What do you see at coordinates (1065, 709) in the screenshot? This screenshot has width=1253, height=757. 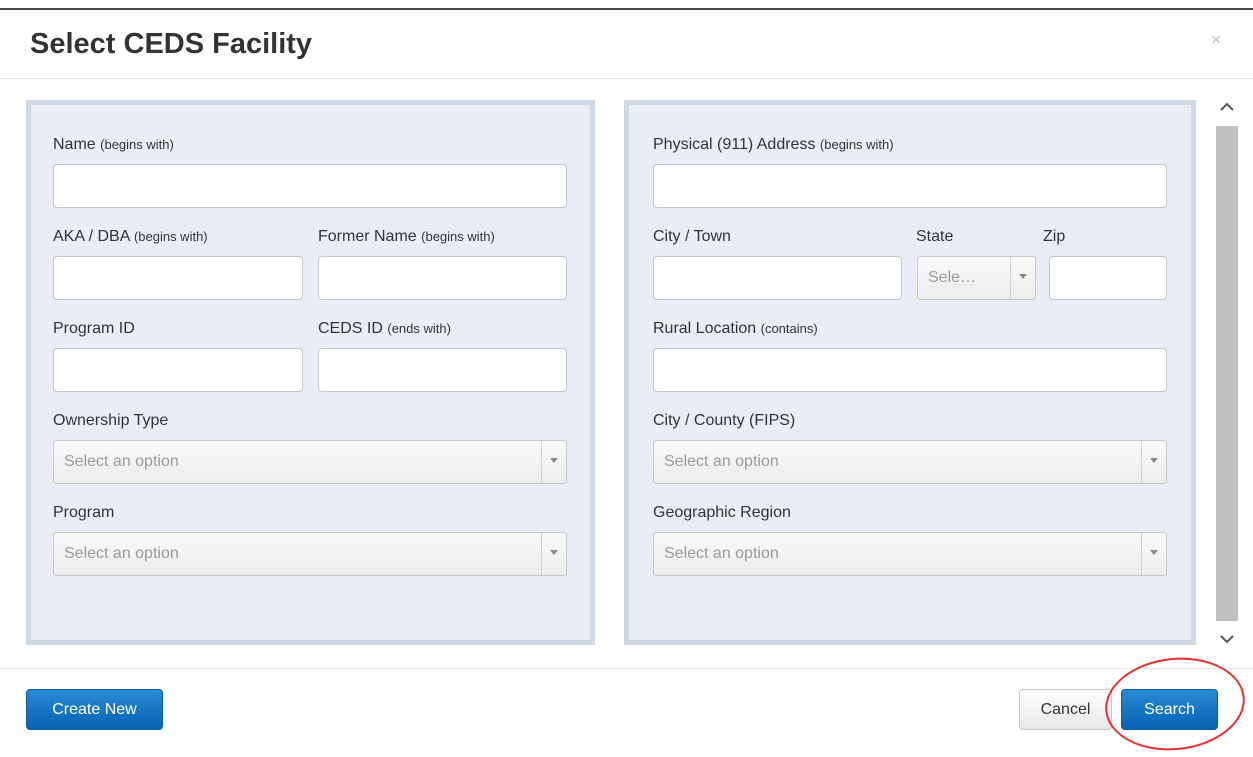 I see `cancel-button: Cancel` at bounding box center [1065, 709].